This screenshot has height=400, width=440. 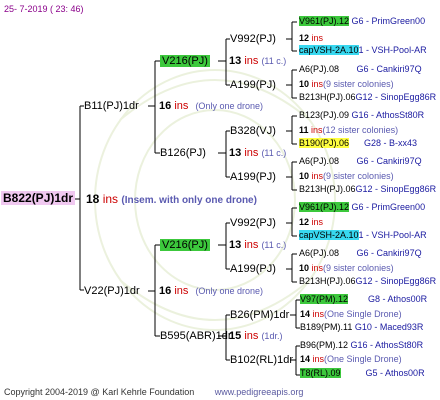 I want to click on dam-a199-s2: B213H(PJ).06G12 - SinopEgg86R, so click(x=367, y=281).